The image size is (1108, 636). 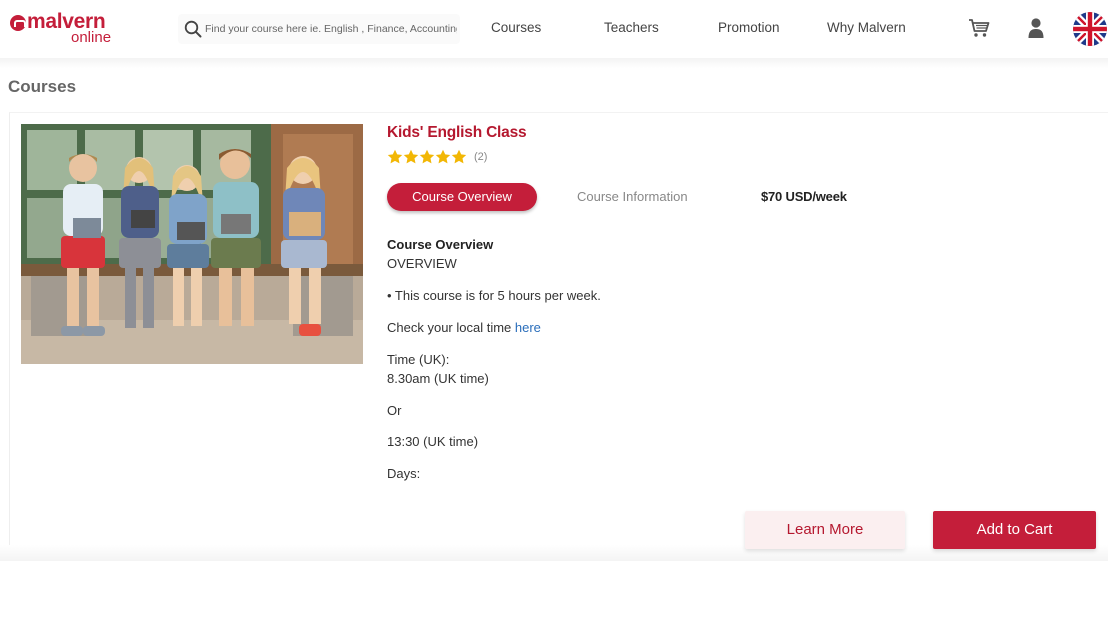 What do you see at coordinates (193, 29) in the screenshot?
I see `search-icon` at bounding box center [193, 29].